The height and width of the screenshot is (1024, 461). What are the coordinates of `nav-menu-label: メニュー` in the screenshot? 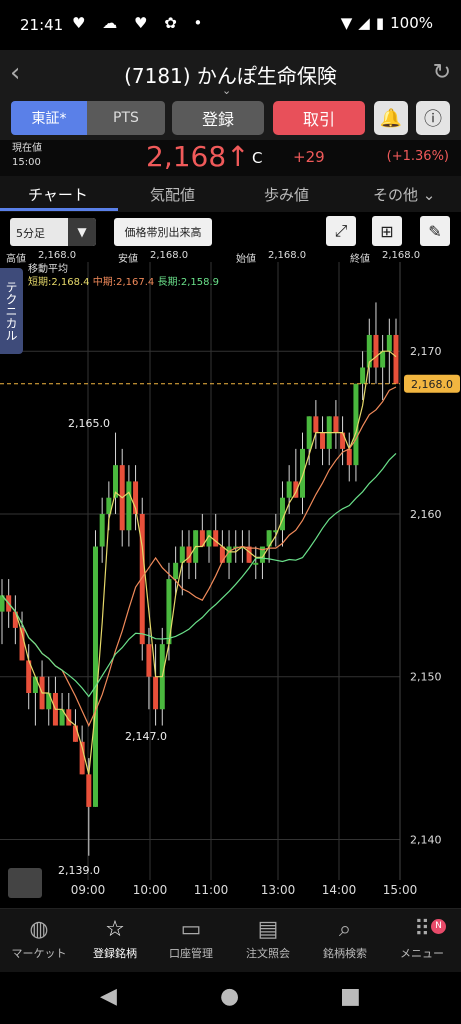 It's located at (422, 953).